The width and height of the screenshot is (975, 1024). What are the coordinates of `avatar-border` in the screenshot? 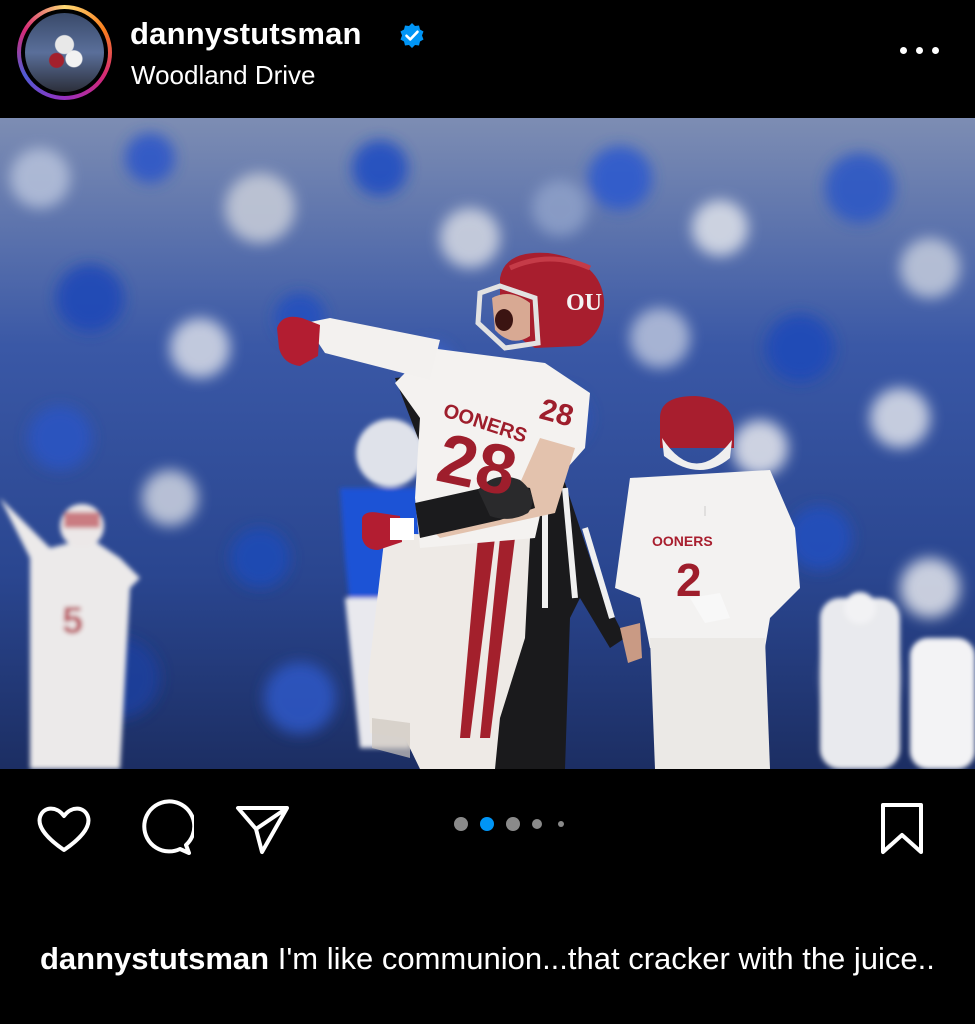 It's located at (64, 52).